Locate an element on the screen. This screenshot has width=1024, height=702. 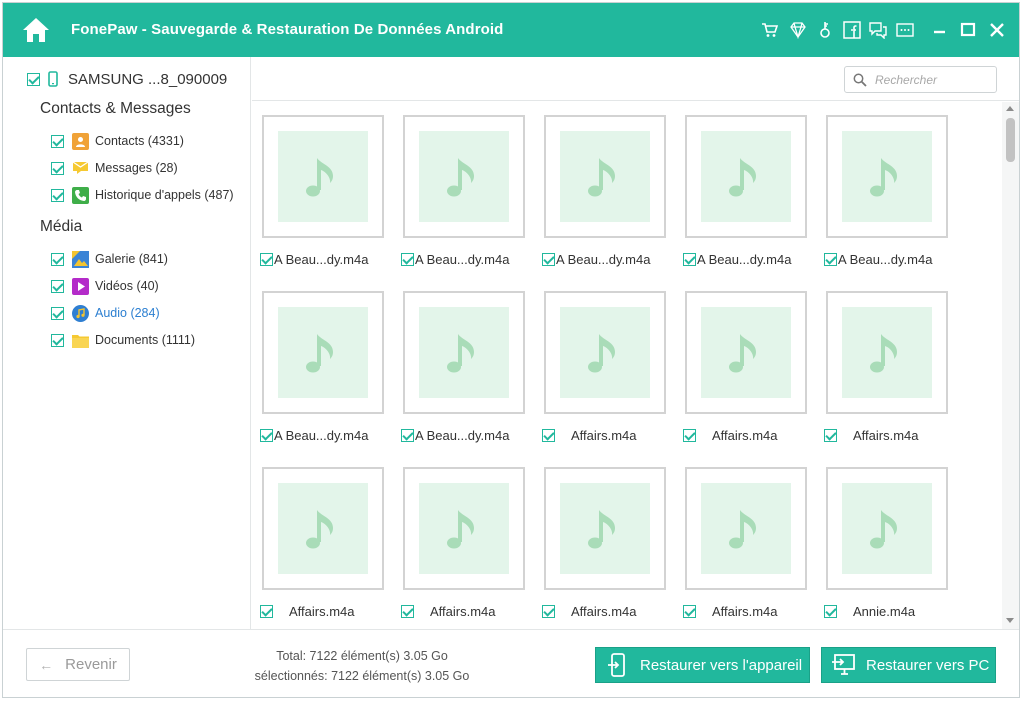
minimize-icon is located at coordinates (940, 30).